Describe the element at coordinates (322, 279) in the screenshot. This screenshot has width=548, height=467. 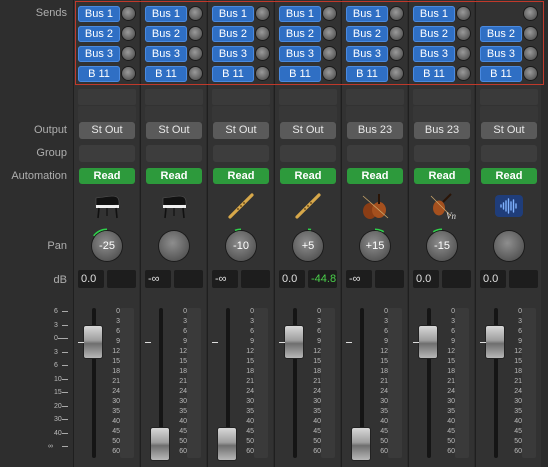
I see `peak-readout: -44.8` at that location.